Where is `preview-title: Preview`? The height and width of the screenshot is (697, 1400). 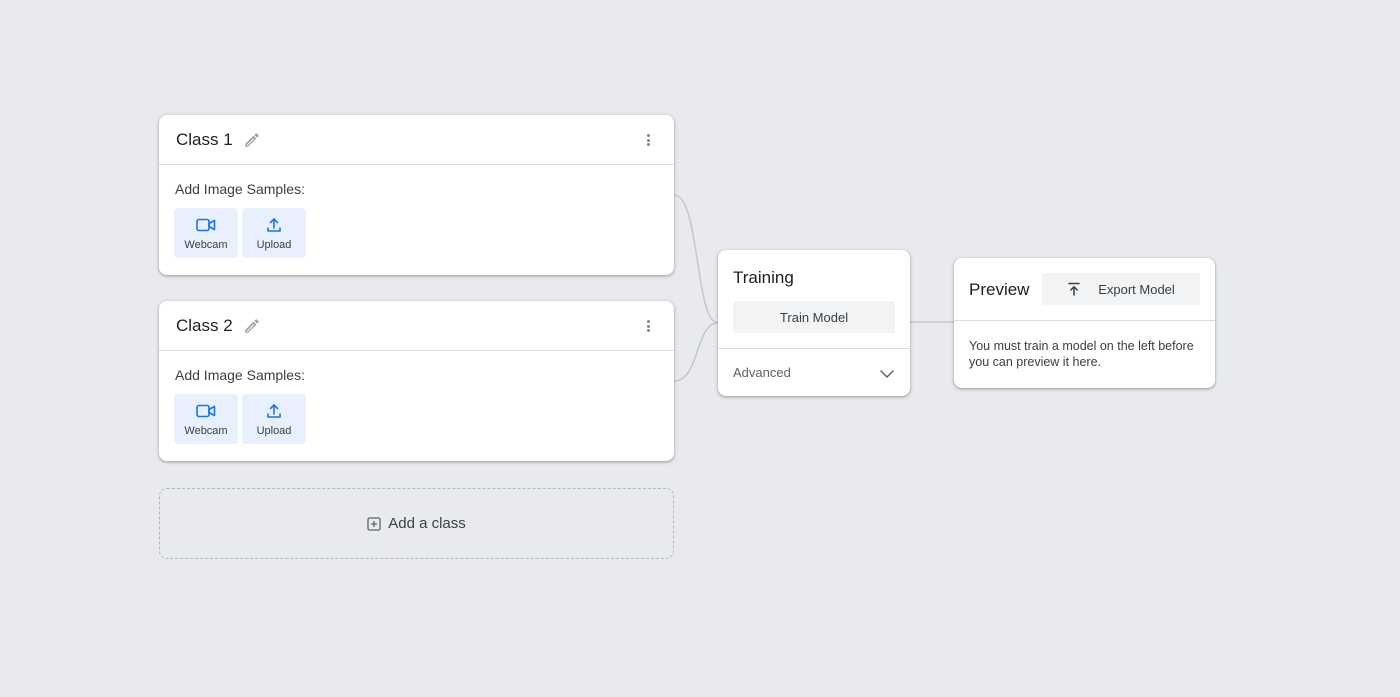 preview-title: Preview is located at coordinates (999, 289).